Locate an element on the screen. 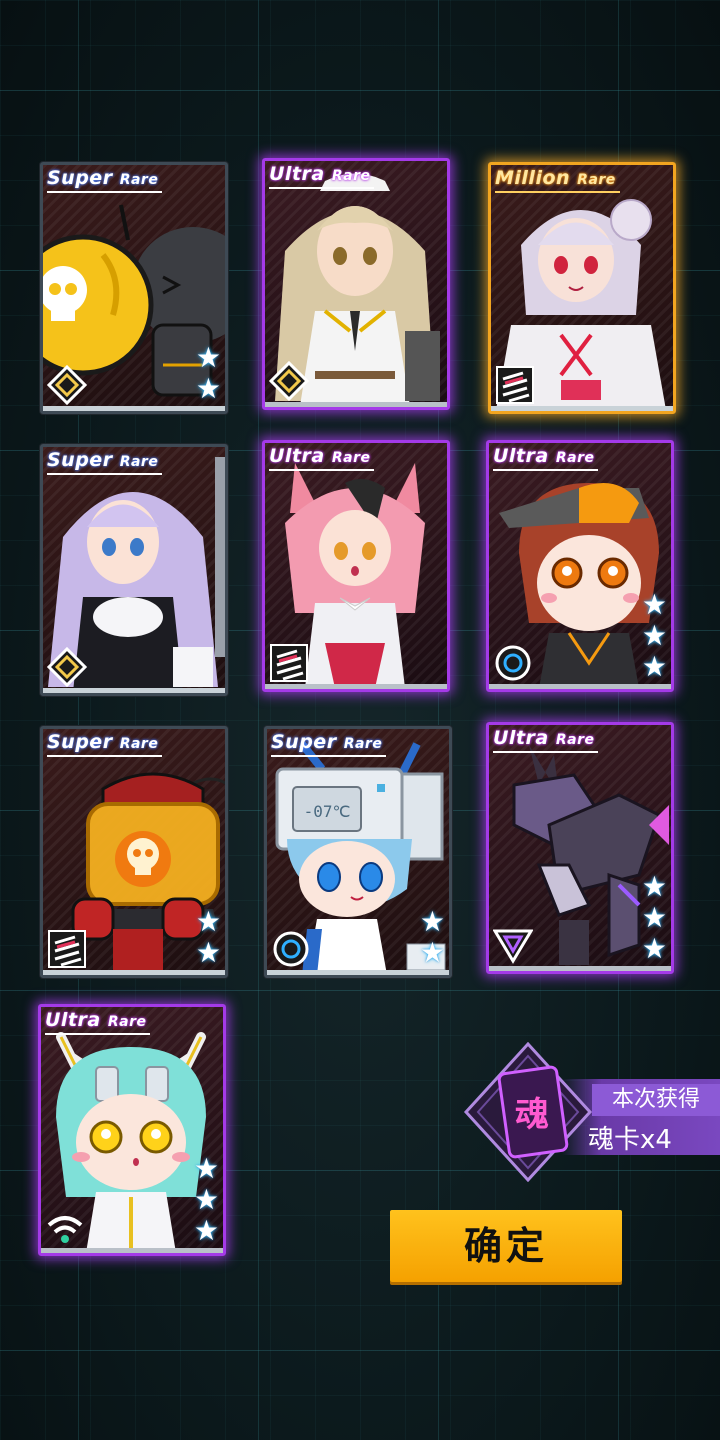  card-1: Super Rare ★ ★ is located at coordinates (134, 288).